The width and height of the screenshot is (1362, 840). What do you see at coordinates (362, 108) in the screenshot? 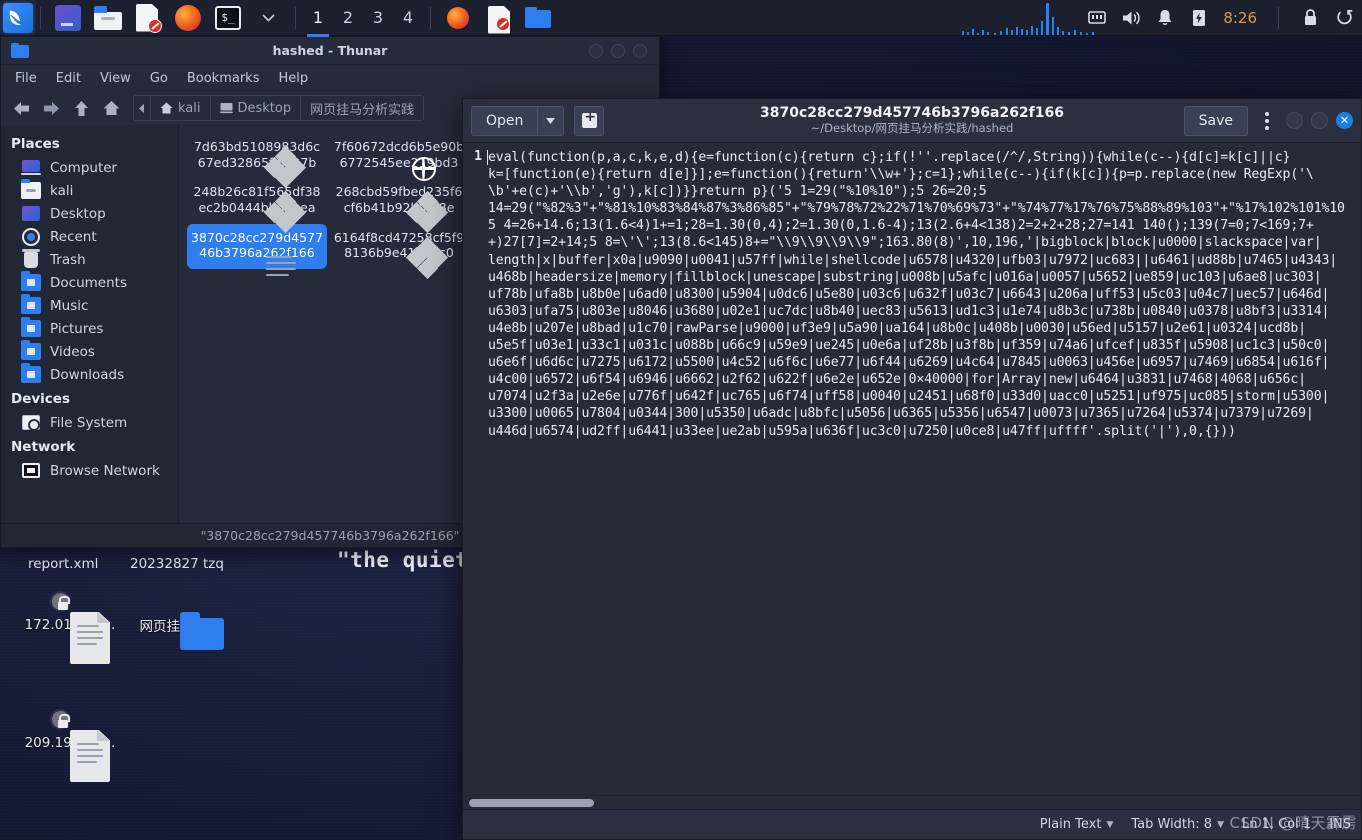
I see `breadcrumb-item-current: 网页挂马分析实践` at bounding box center [362, 108].